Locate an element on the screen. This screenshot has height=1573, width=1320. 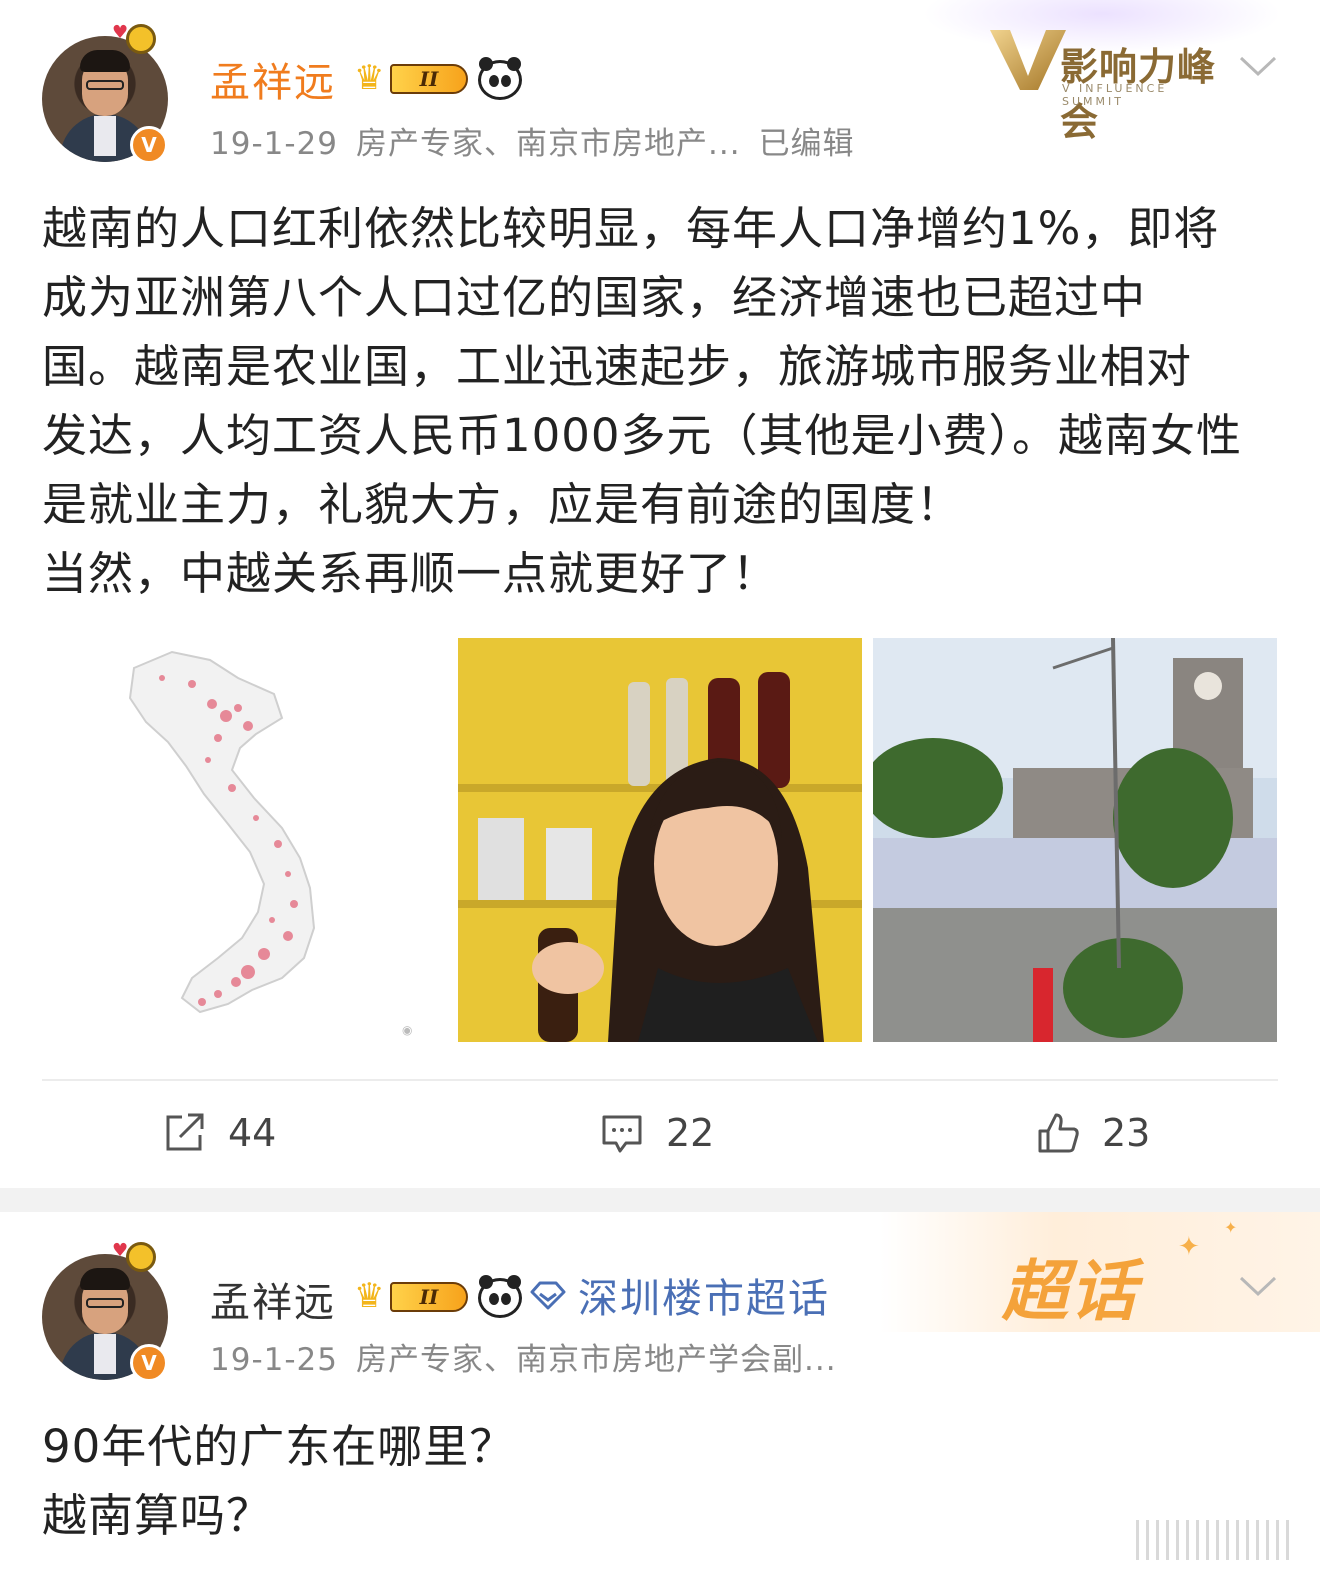
comment-button: 22 is located at coordinates (657, 1133).